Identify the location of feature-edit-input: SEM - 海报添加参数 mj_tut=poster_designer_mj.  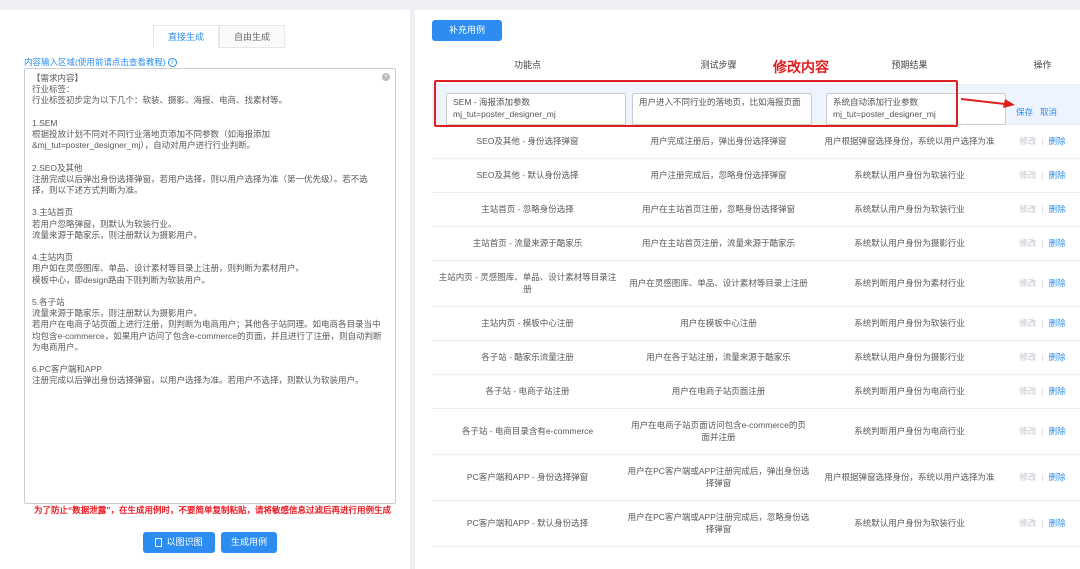
(536, 109).